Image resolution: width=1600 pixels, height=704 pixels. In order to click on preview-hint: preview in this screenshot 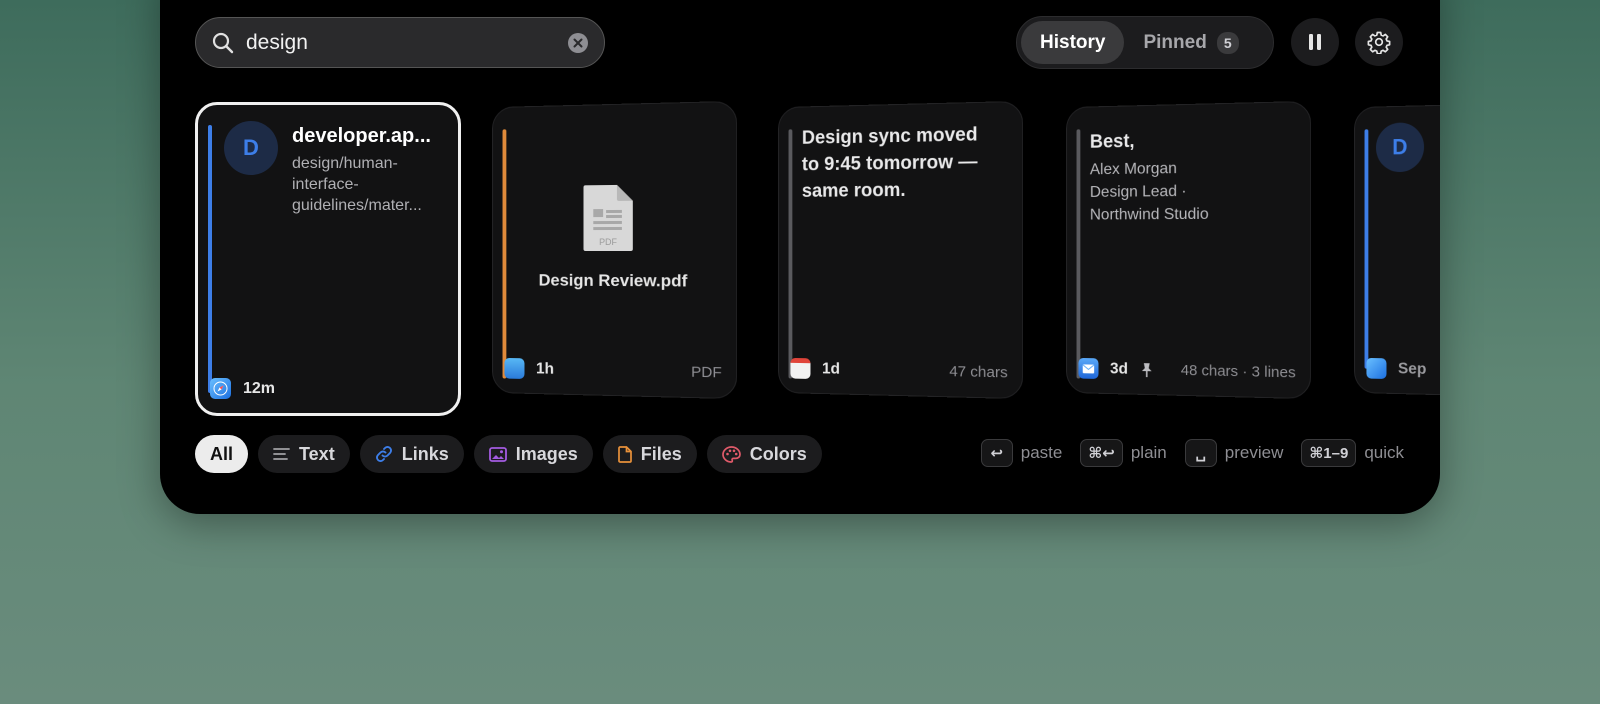, I will do `click(1254, 453)`.